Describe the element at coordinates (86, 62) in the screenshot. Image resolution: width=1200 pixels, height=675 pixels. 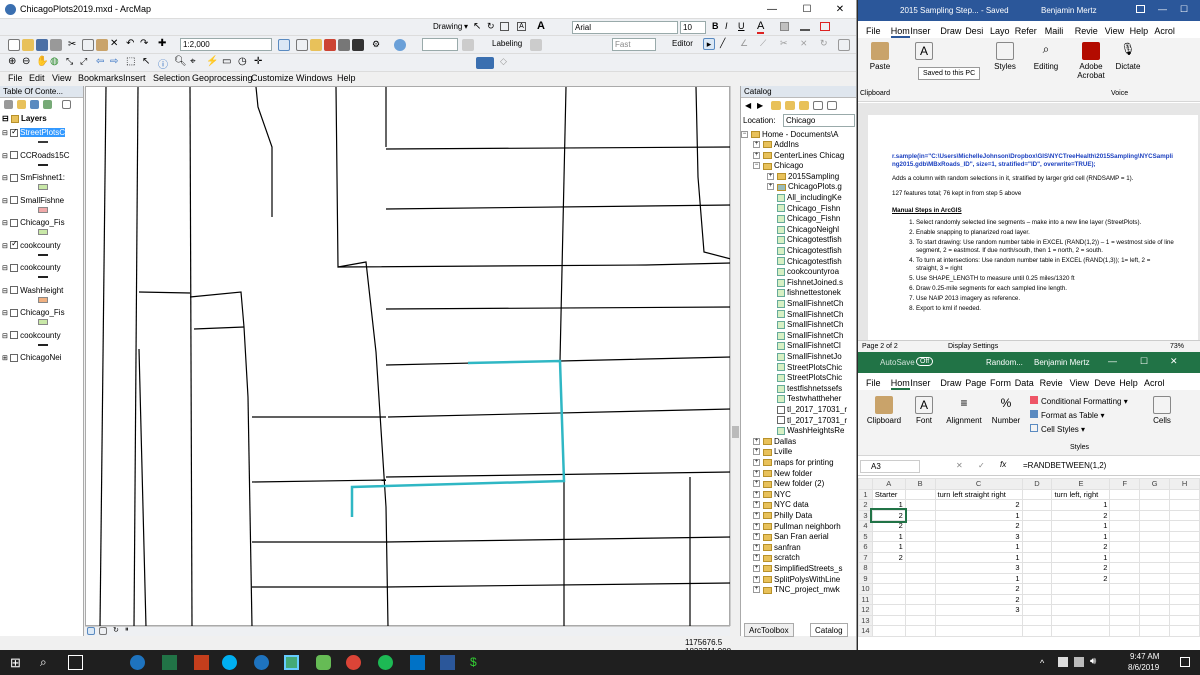
I see `fixed-zoom-out-icon: ⤢` at that location.